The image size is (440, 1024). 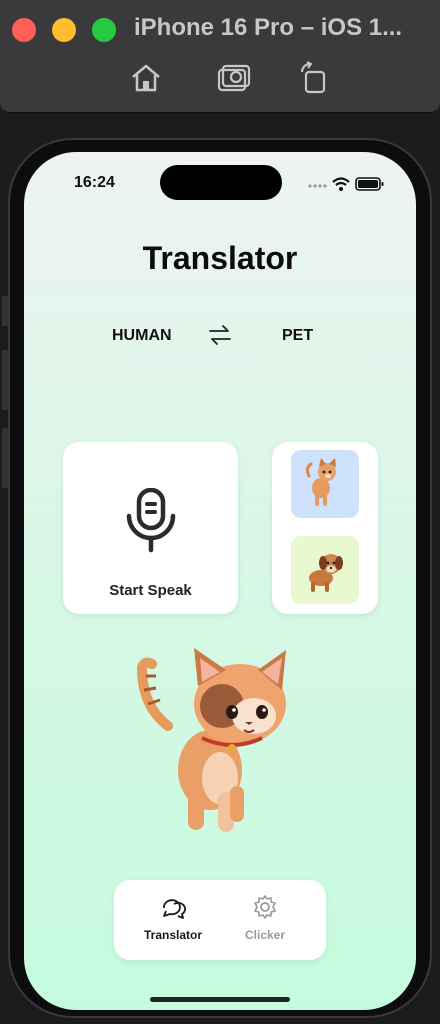 I want to click on tab-translator: Translator, so click(x=173, y=922).